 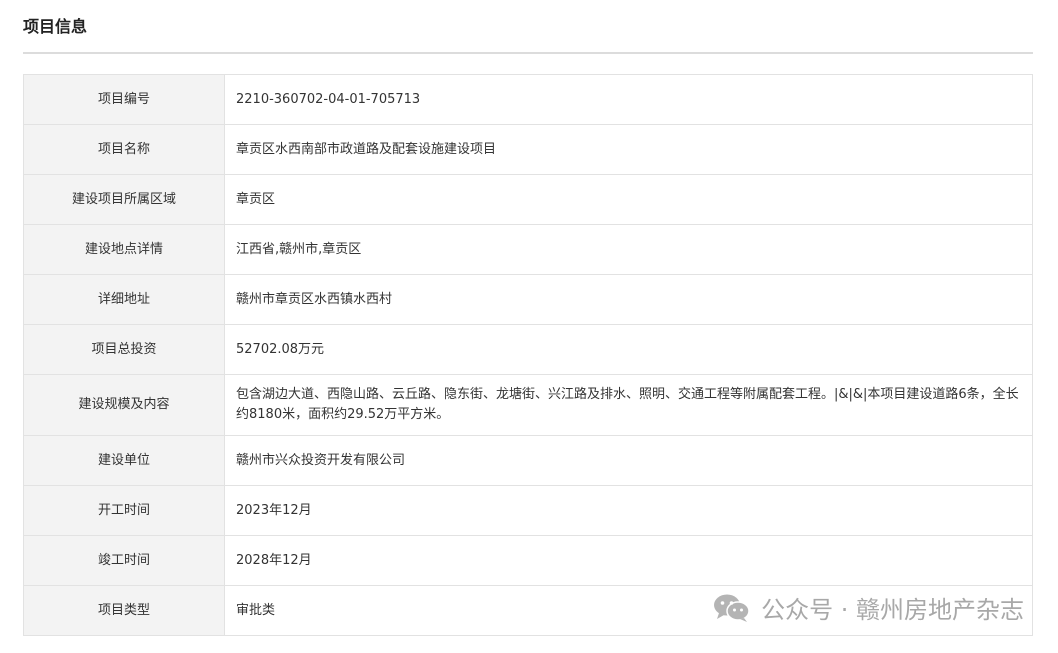 What do you see at coordinates (628, 199) in the screenshot?
I see `row-value: 章贡区` at bounding box center [628, 199].